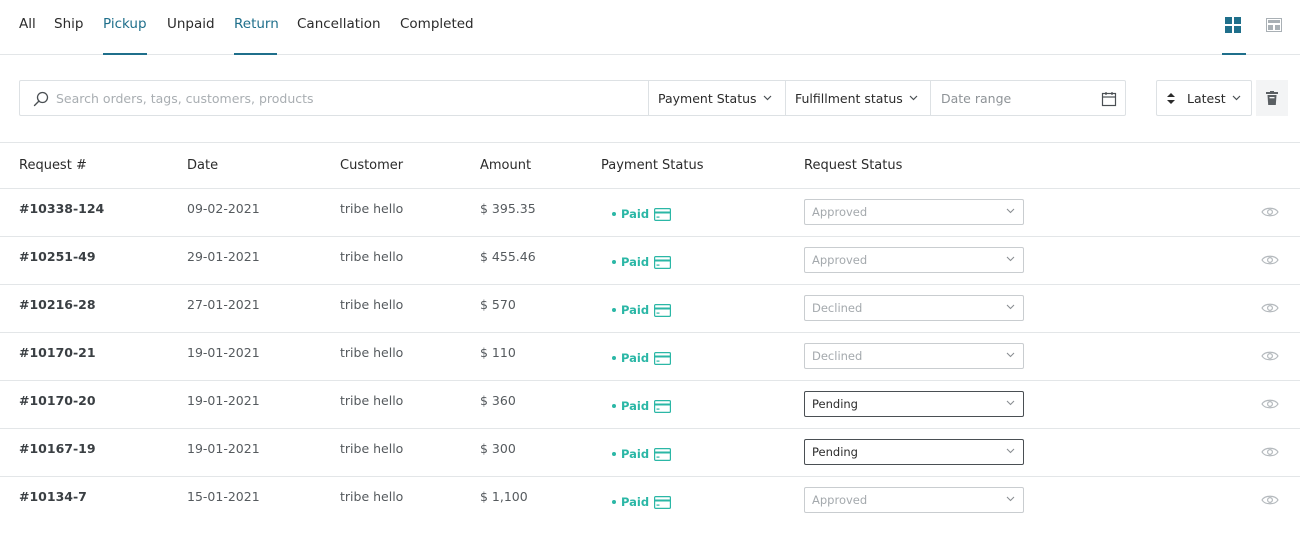 The width and height of the screenshot is (1300, 536). I want to click on request-number: #10170-20, so click(57, 400).